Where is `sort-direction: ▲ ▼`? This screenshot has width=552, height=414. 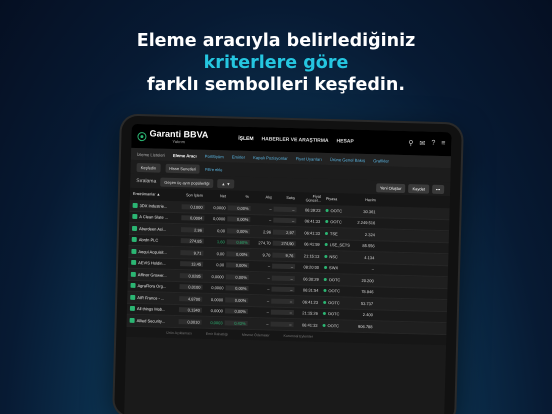
sort-direction: ▲ ▼ is located at coordinates (226, 183).